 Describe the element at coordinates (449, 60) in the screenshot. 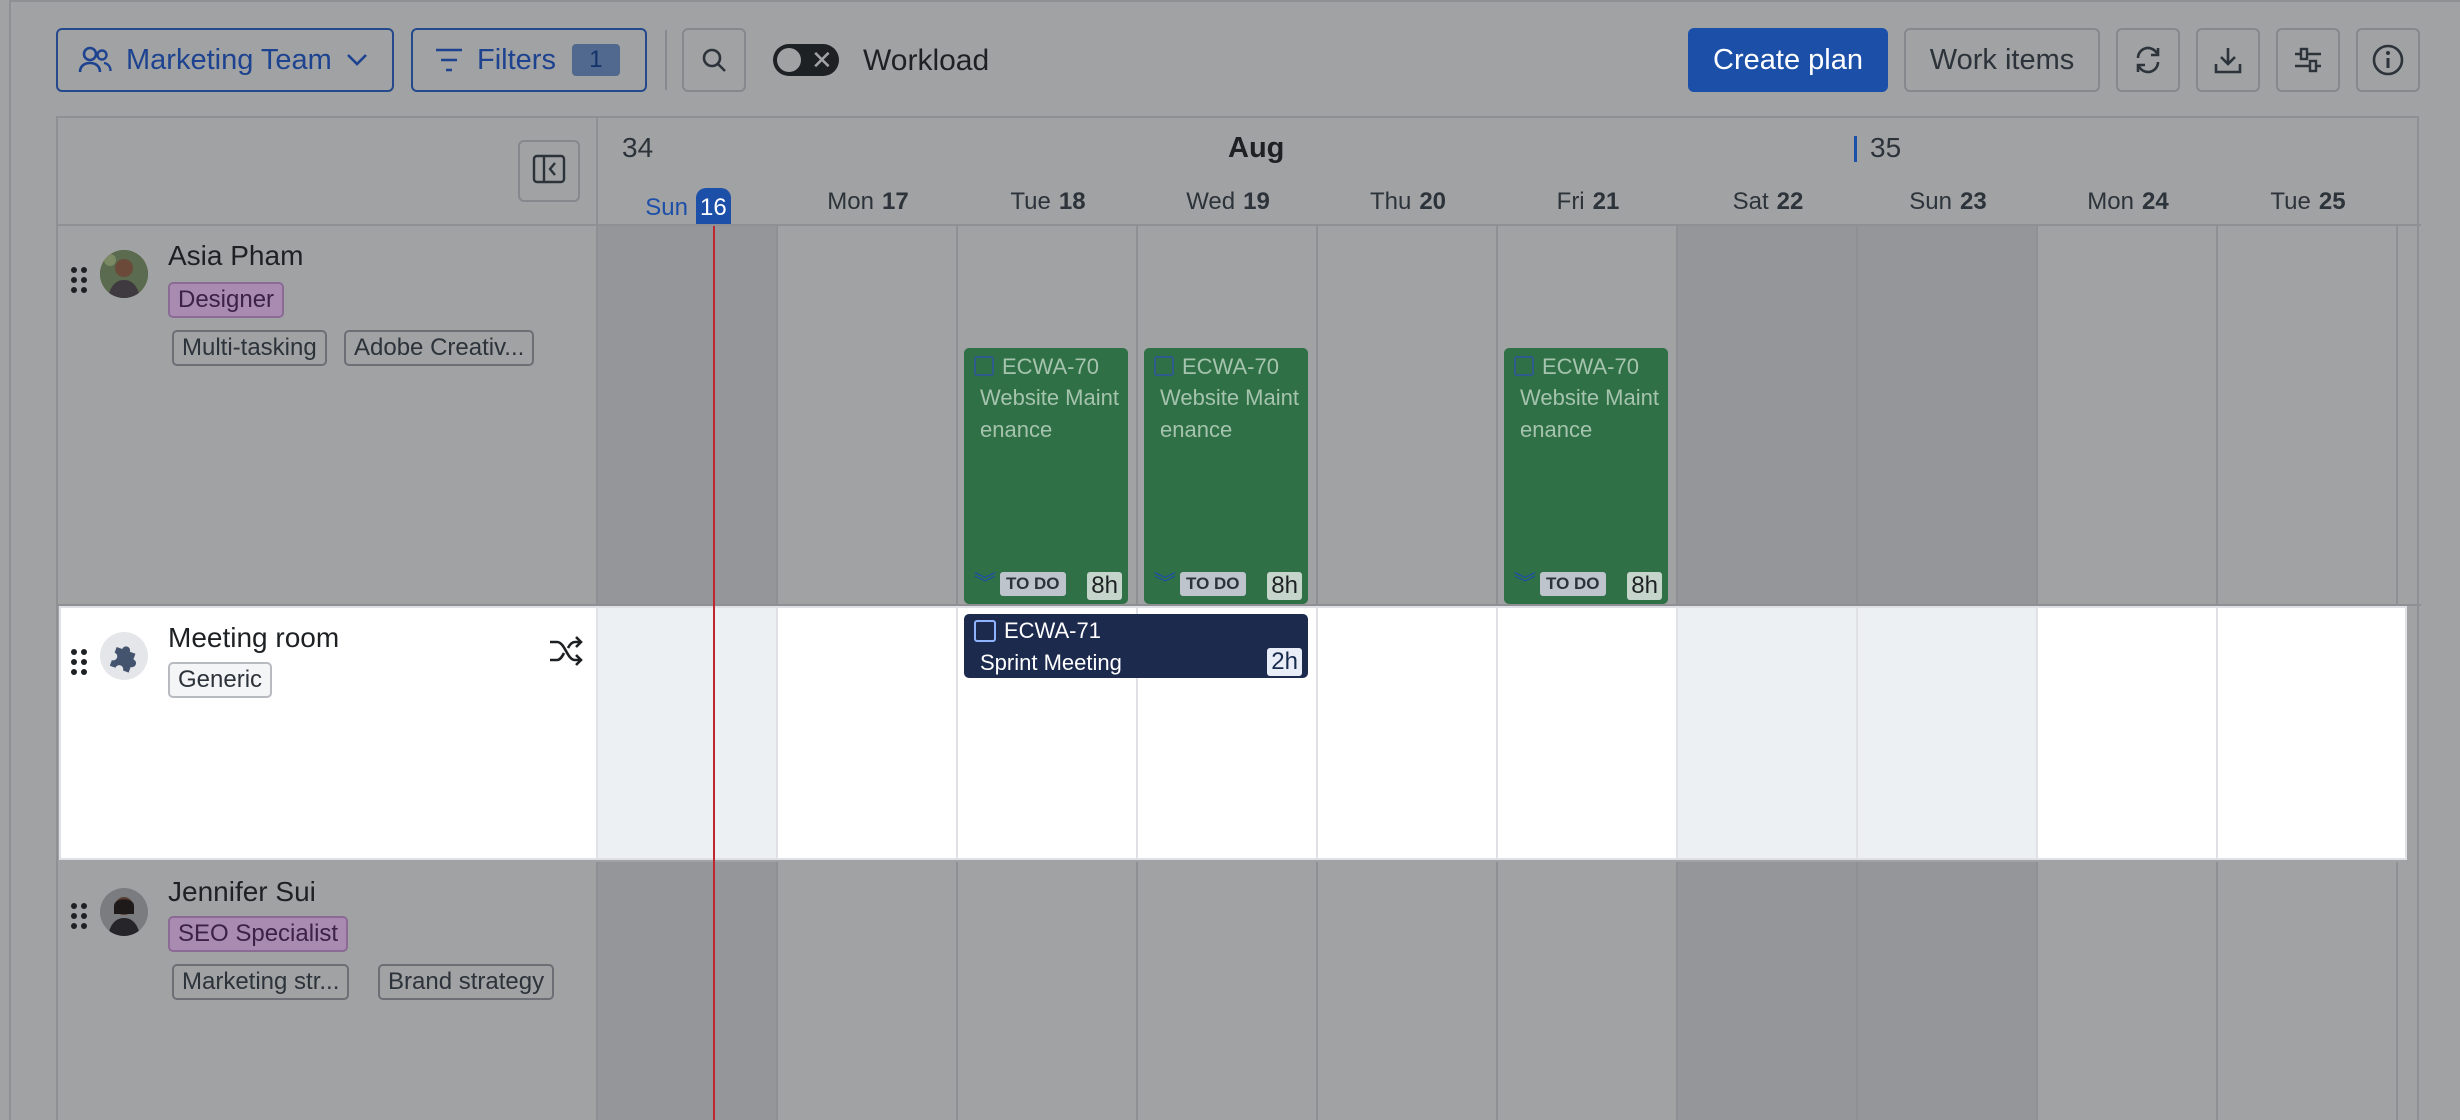

I see `filter-icon` at that location.